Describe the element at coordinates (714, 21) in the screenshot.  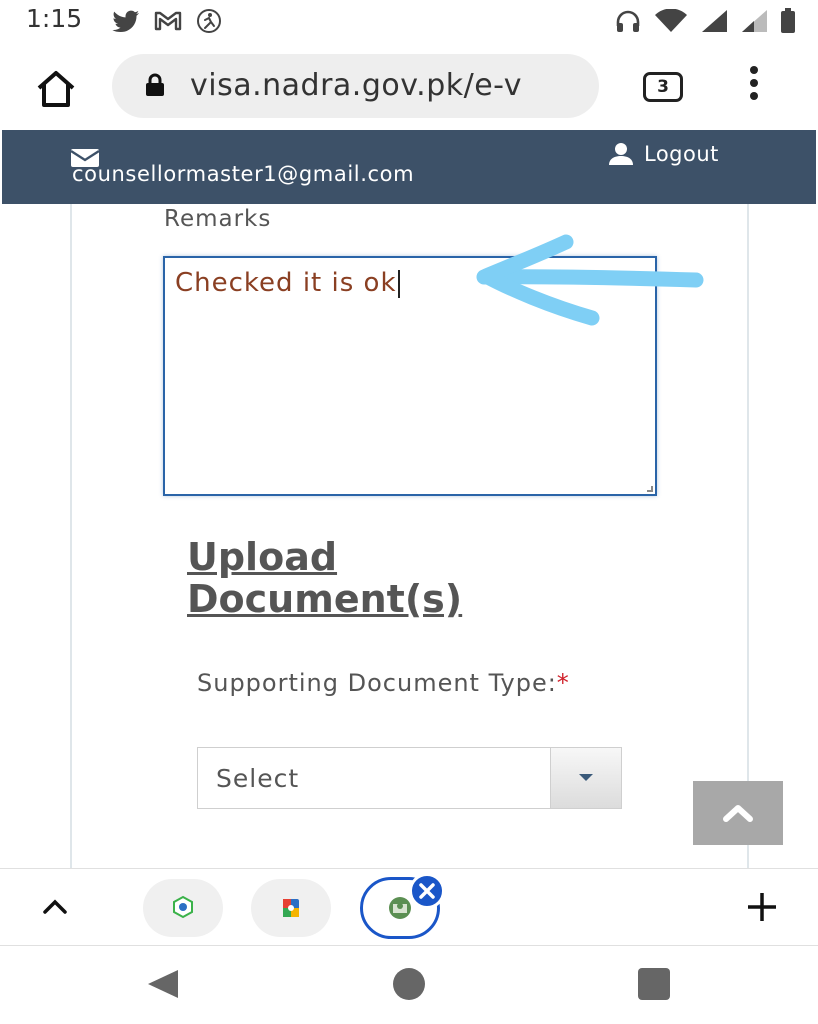
I see `signal-icon` at that location.